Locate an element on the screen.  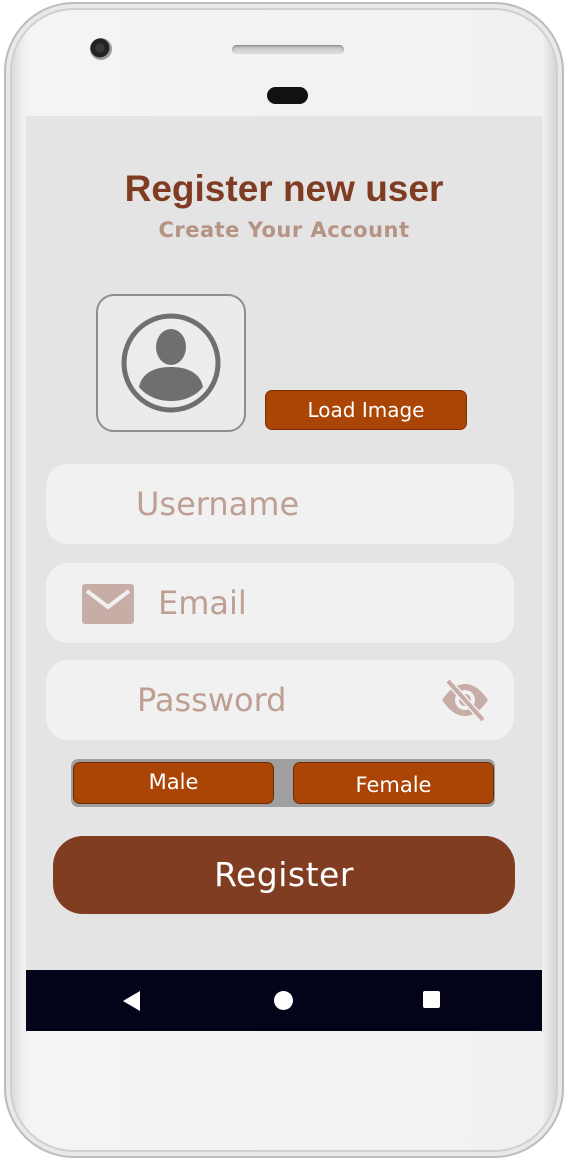
front-camera is located at coordinates (101, 49).